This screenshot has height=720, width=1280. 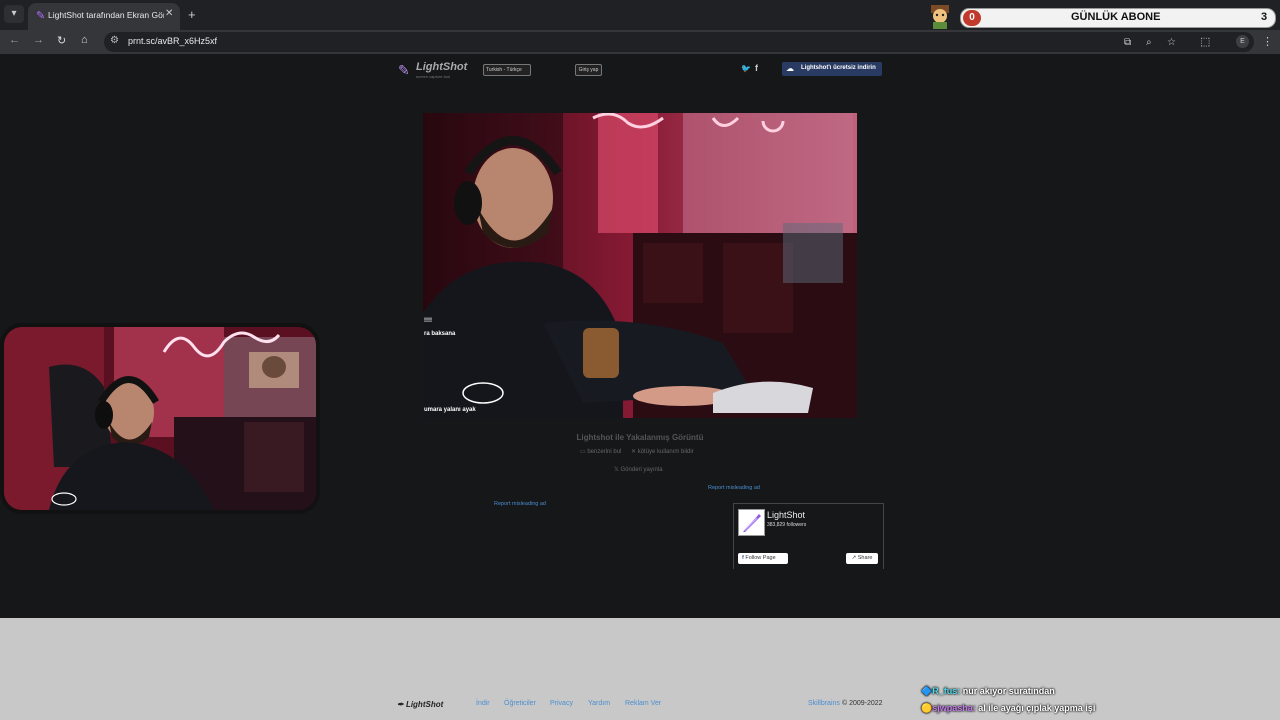 I want to click on footer-logo: ✒ LightShot, so click(x=420, y=704).